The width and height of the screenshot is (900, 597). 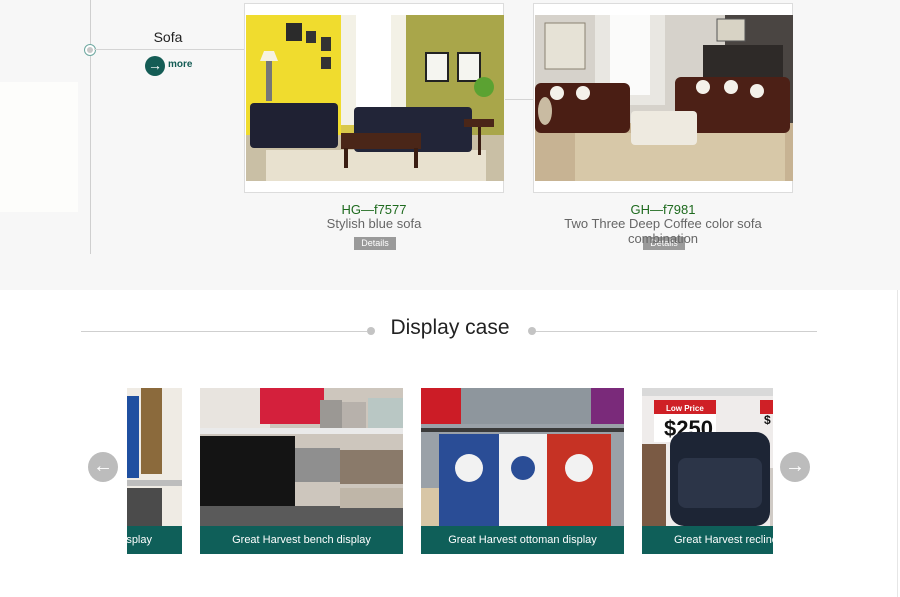 I want to click on more-link: more, so click(x=180, y=64).